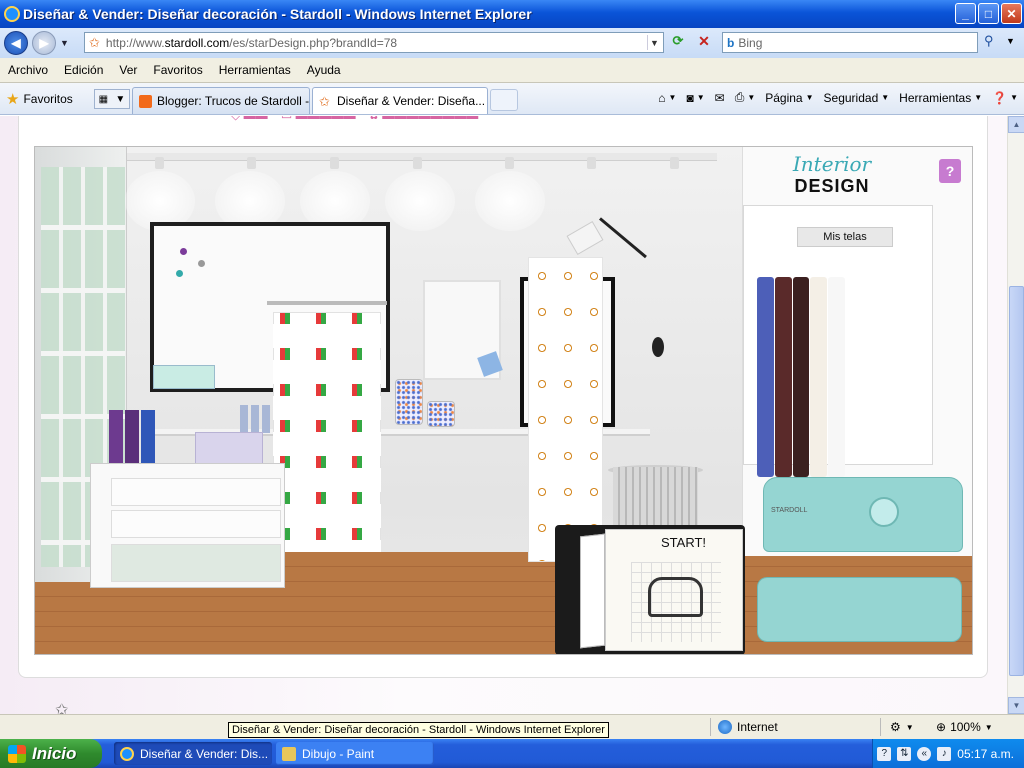 The height and width of the screenshot is (768, 1024). What do you see at coordinates (950, 171) in the screenshot?
I see `game-help-button: ?` at bounding box center [950, 171].